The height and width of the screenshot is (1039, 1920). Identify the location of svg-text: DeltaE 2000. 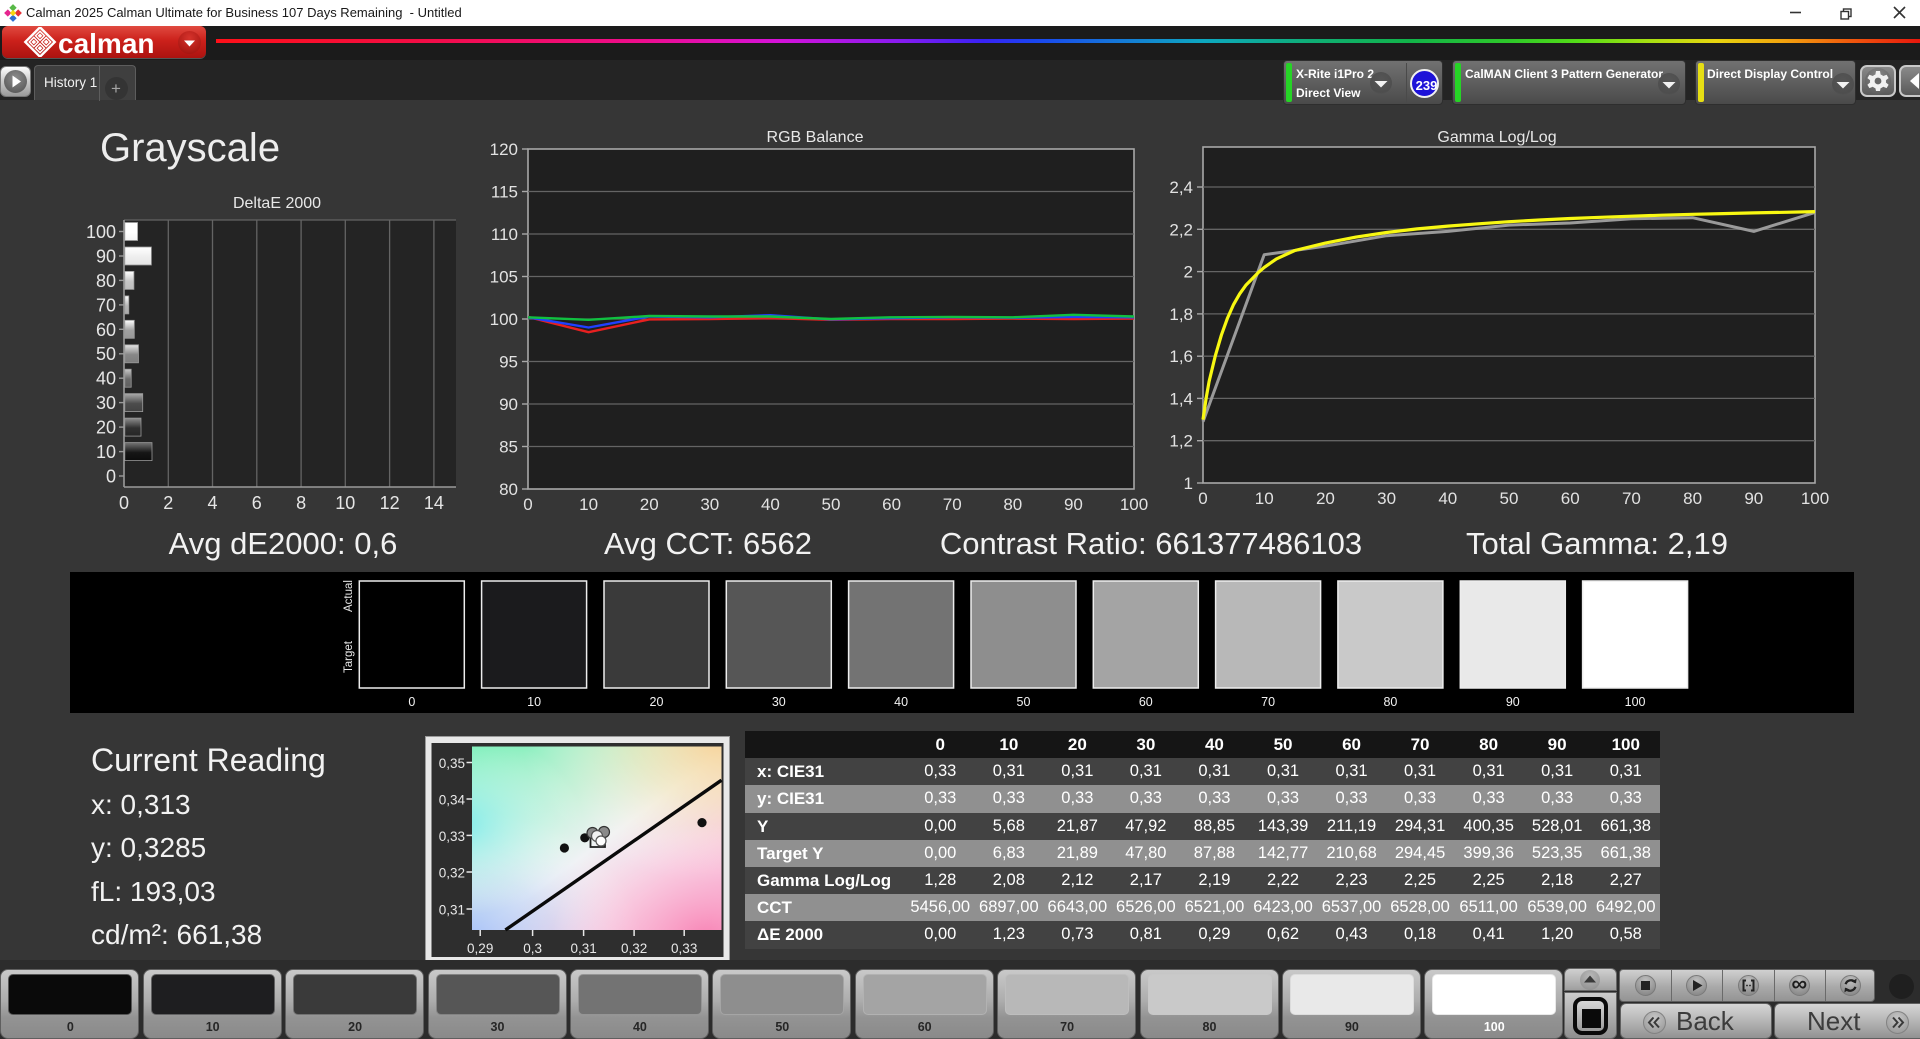
(277, 203).